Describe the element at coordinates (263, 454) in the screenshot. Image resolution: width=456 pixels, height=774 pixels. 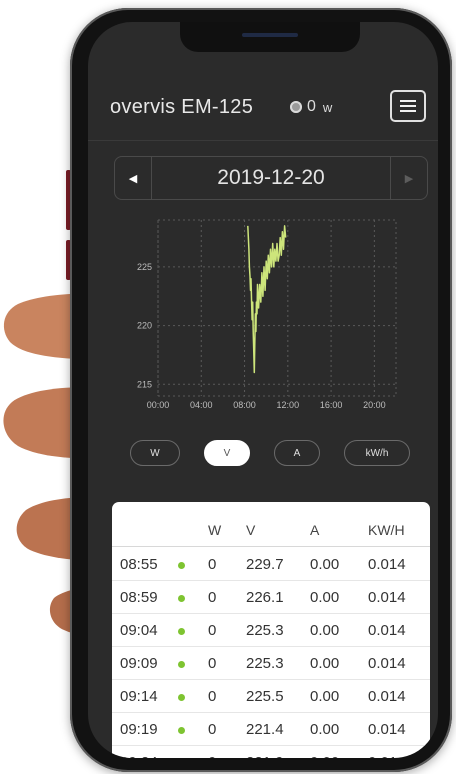
I see `unit-toggle-group: W V AkW/h` at that location.